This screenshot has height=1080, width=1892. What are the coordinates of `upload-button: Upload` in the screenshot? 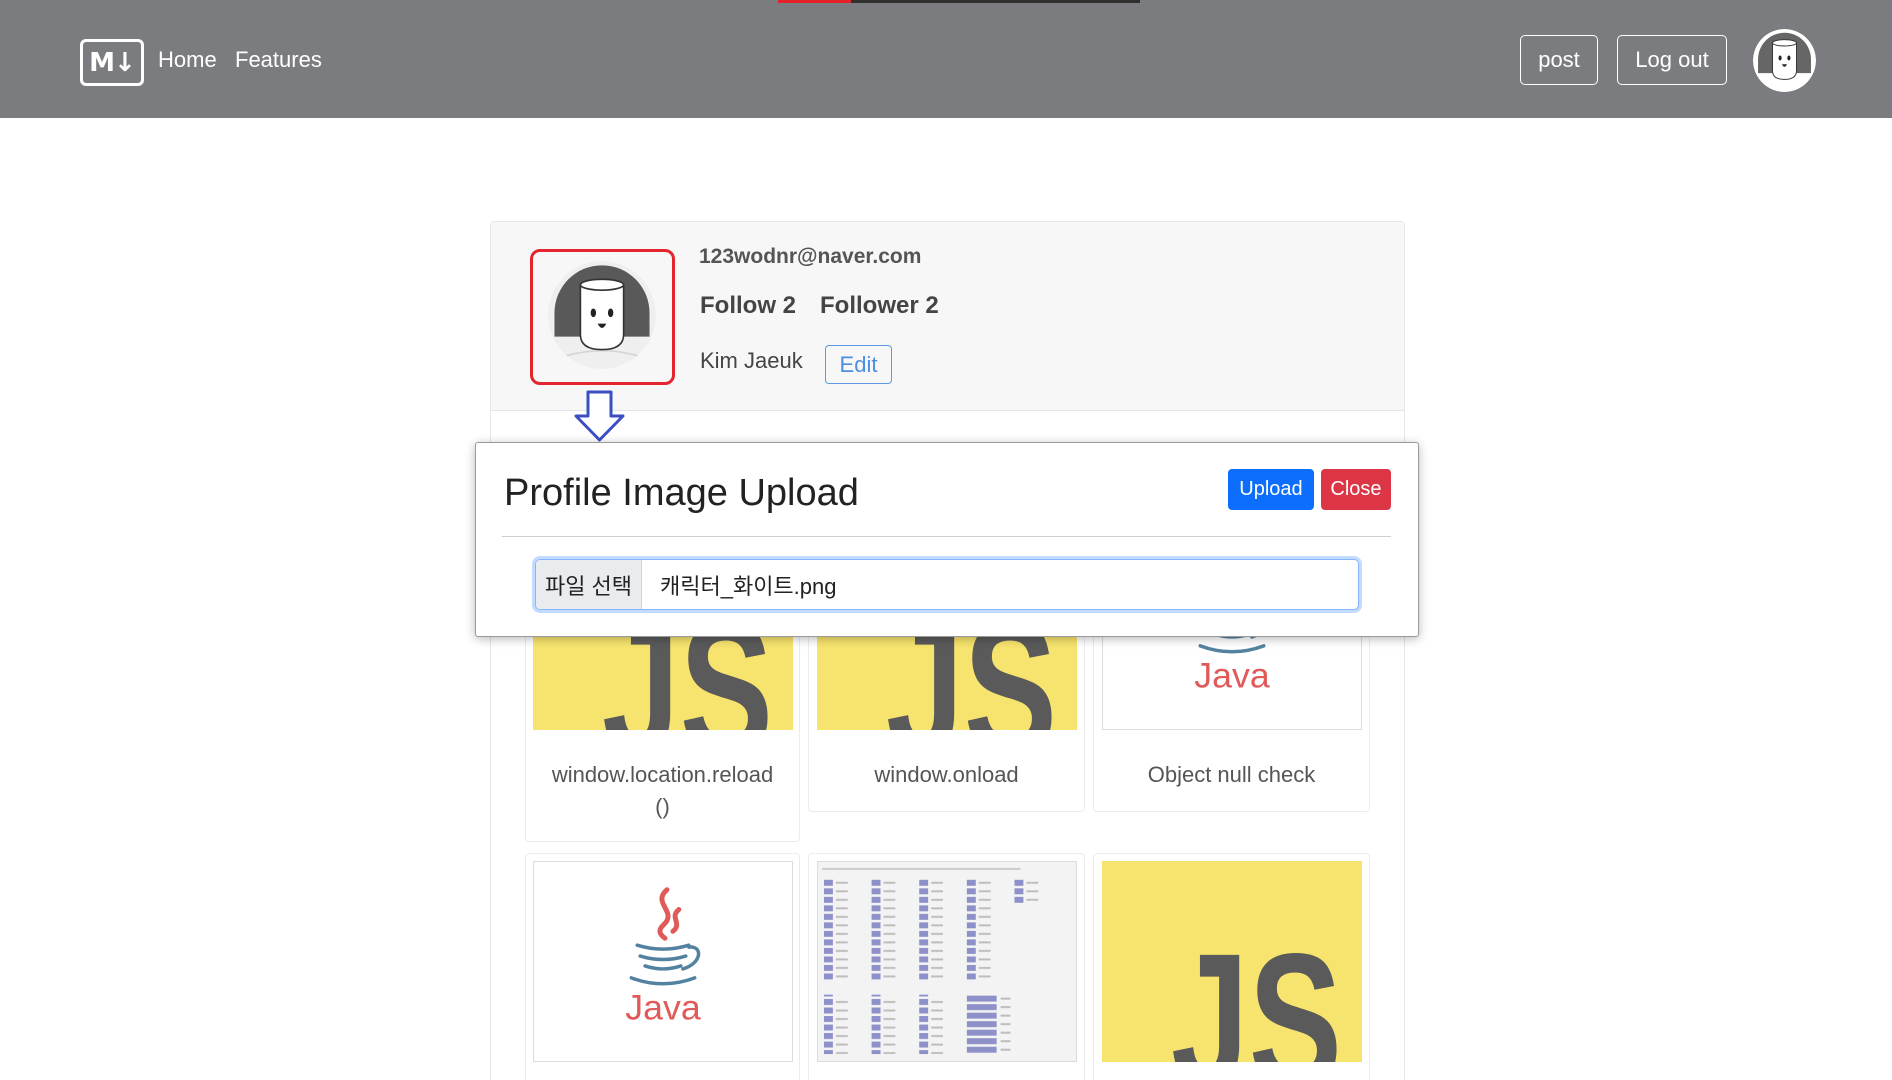 It's located at (1271, 489).